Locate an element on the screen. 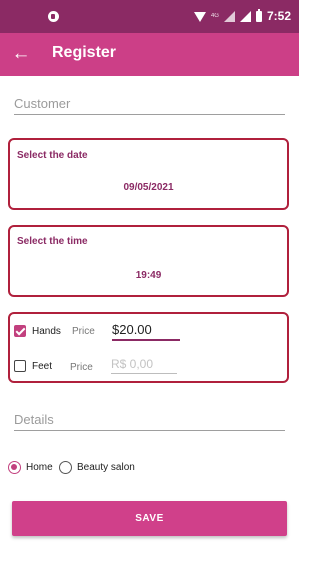 Image resolution: width=320 pixels, height=576 pixels. app-bar: ← Register is located at coordinates (149, 54).